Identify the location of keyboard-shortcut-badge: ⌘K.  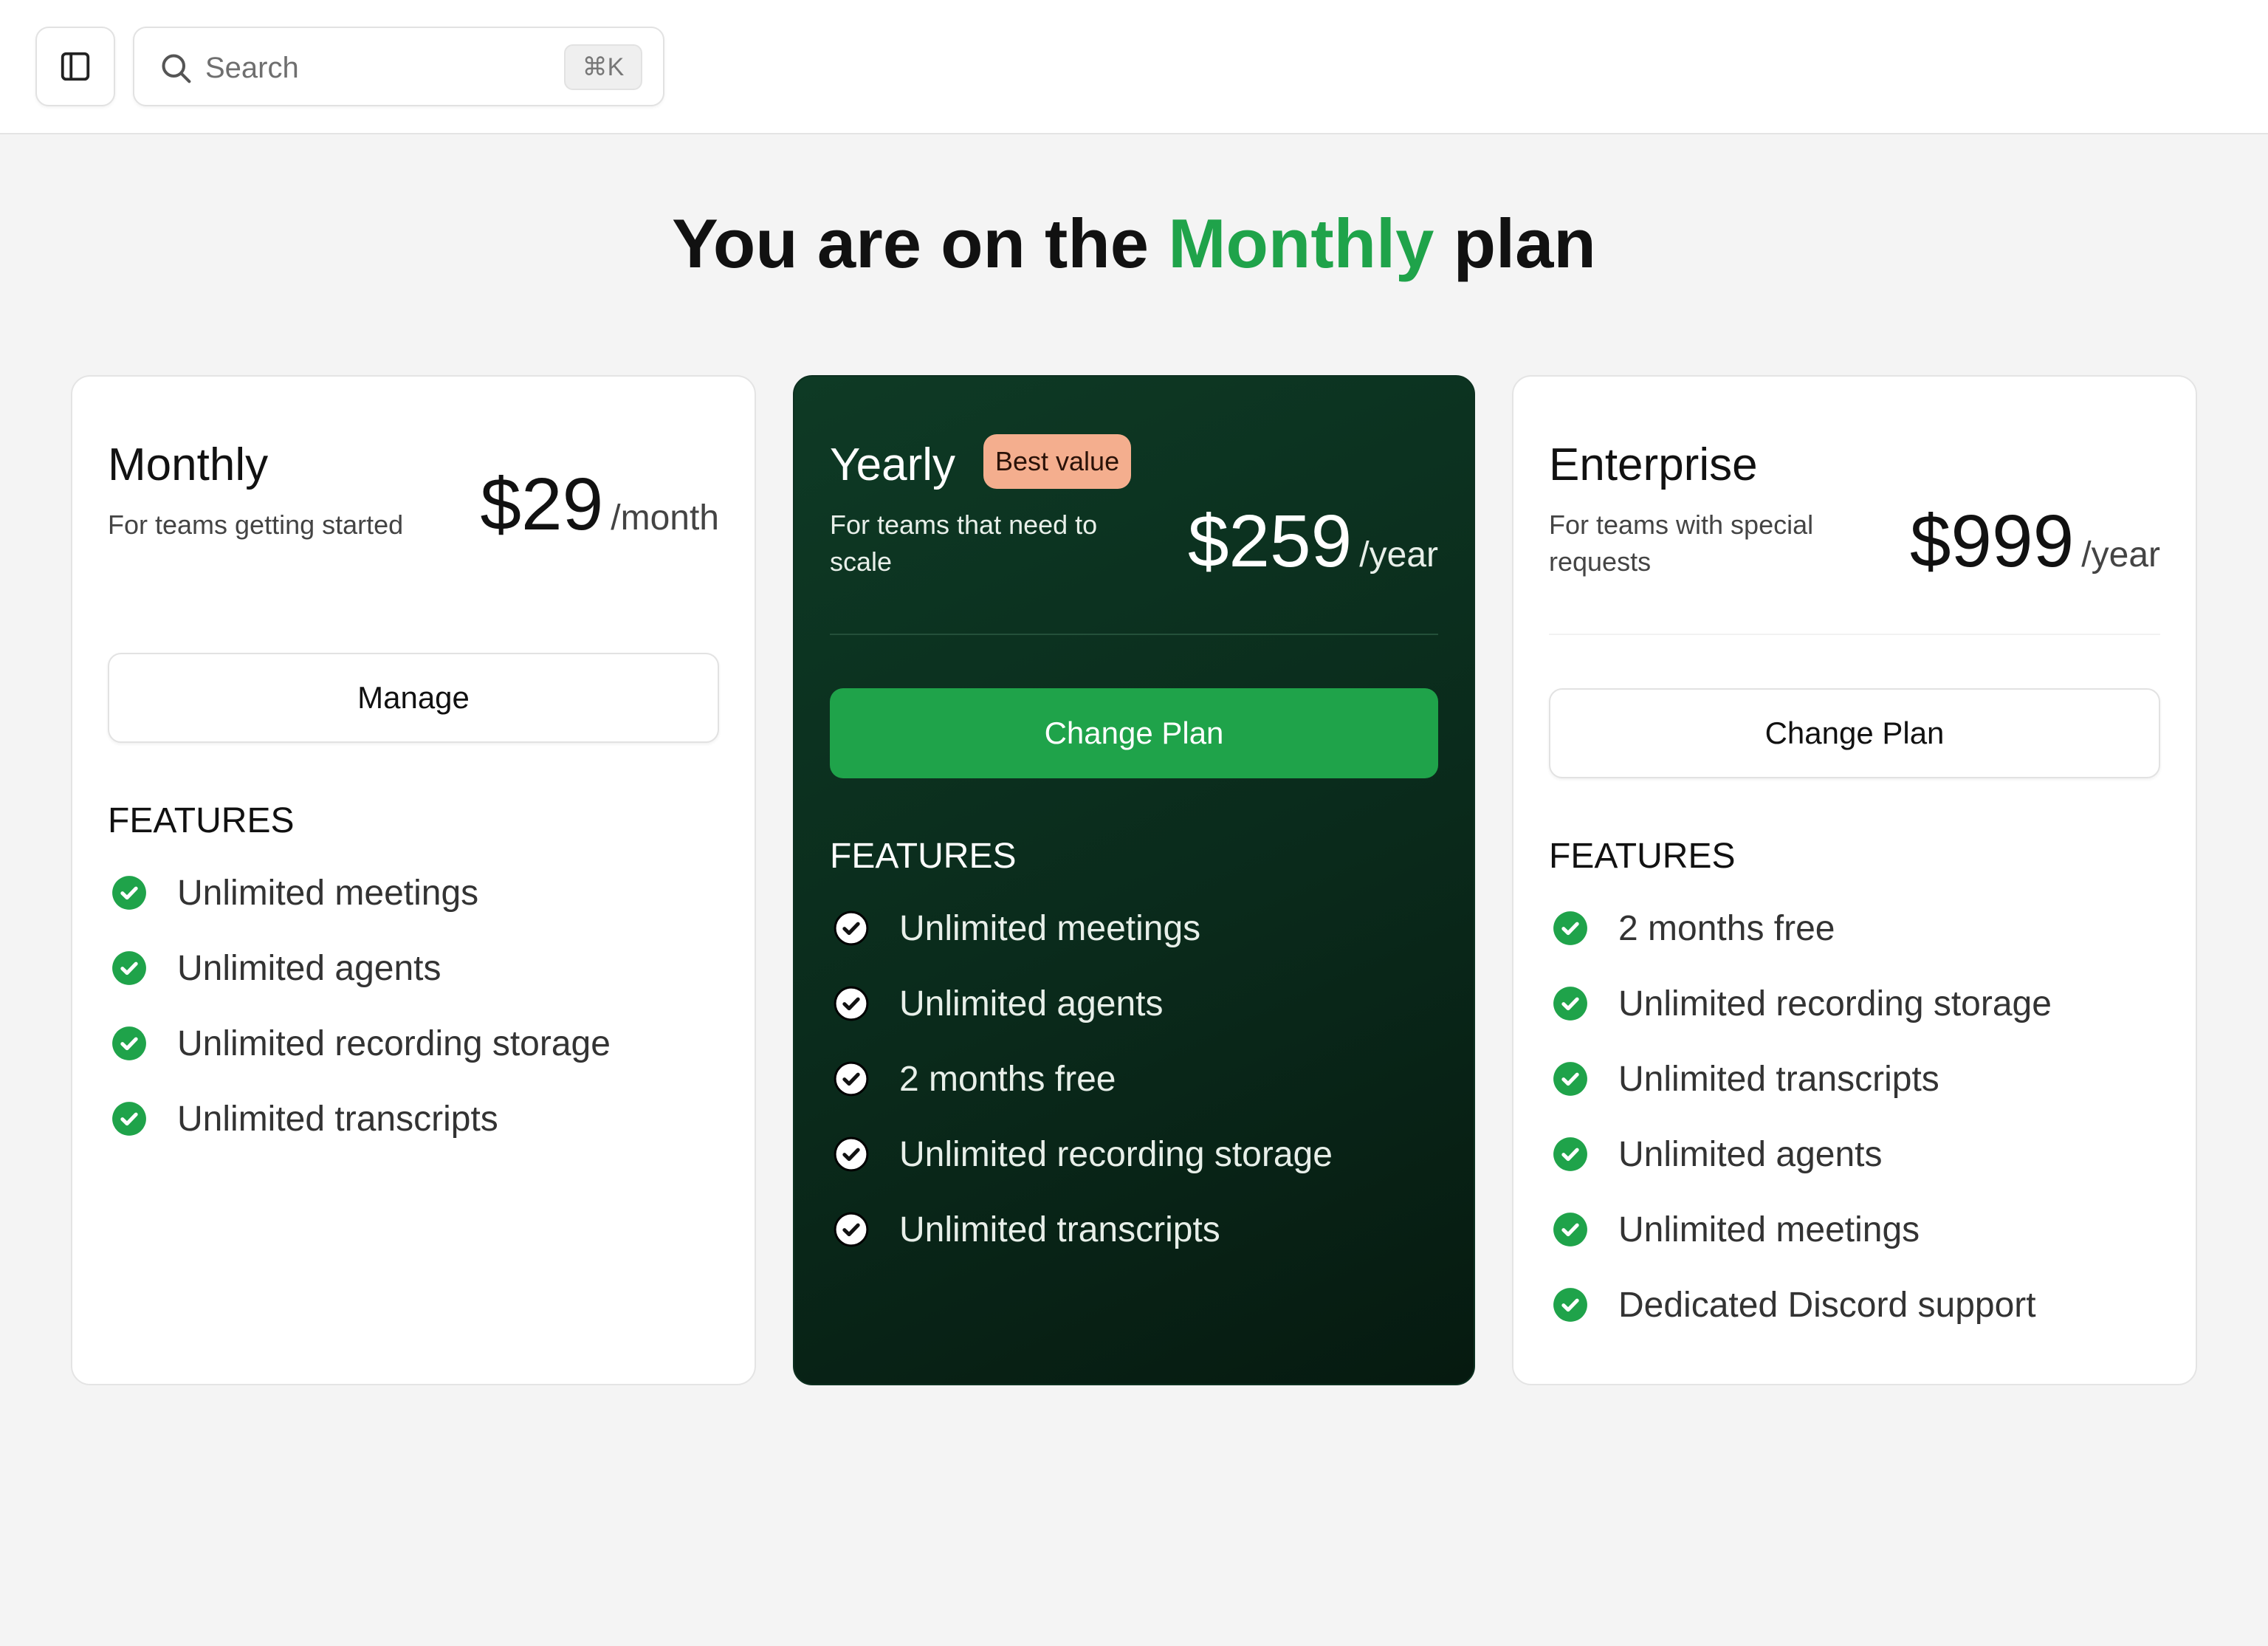
(603, 67).